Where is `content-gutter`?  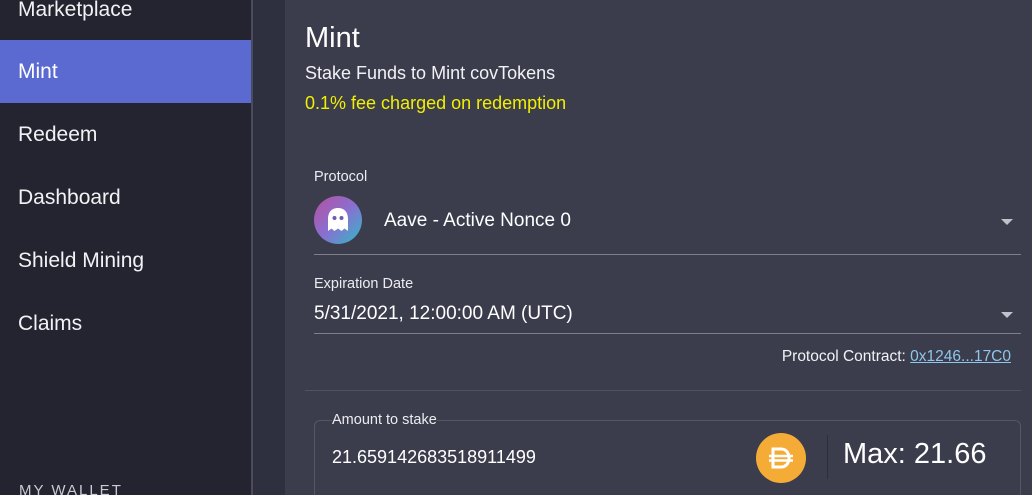
content-gutter is located at coordinates (268, 247).